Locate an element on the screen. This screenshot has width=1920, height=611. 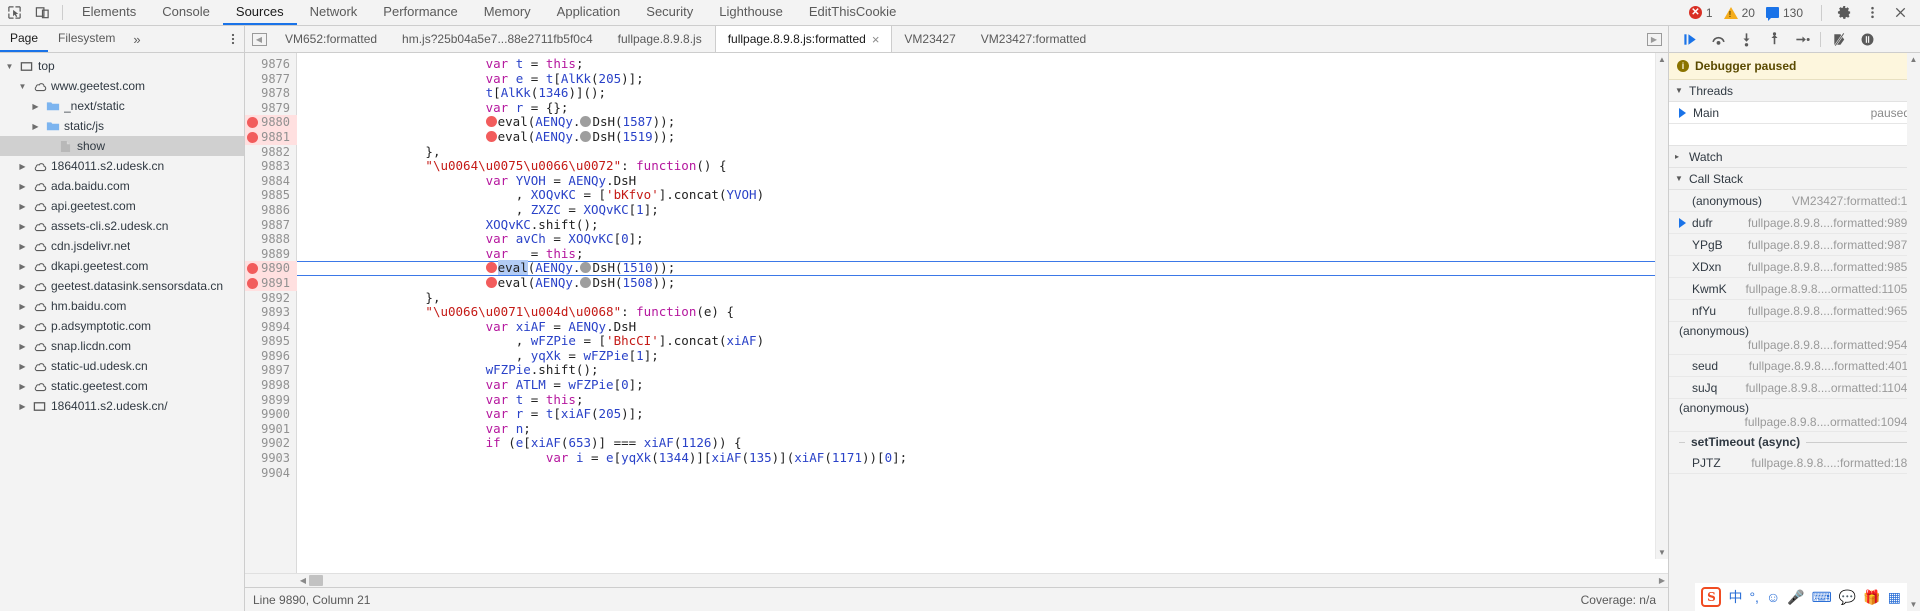
code-line: 9880 eval(AENQy. DsH(1587)); is located at coordinates (956, 122).